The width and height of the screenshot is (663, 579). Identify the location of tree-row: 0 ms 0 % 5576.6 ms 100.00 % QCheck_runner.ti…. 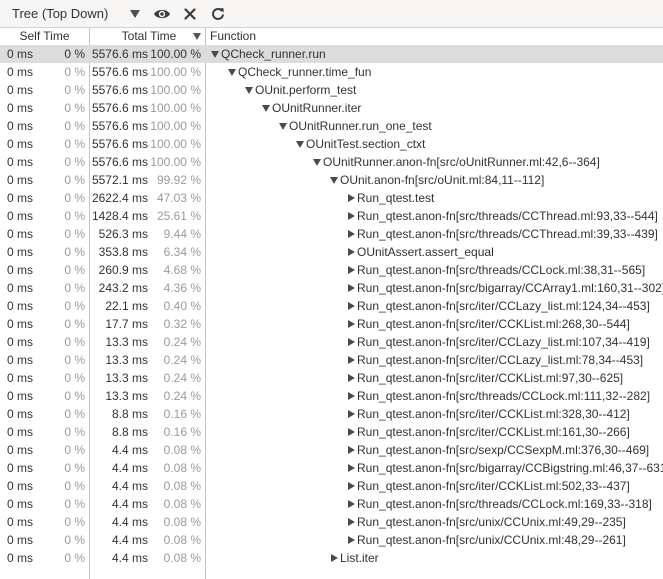
(331, 72).